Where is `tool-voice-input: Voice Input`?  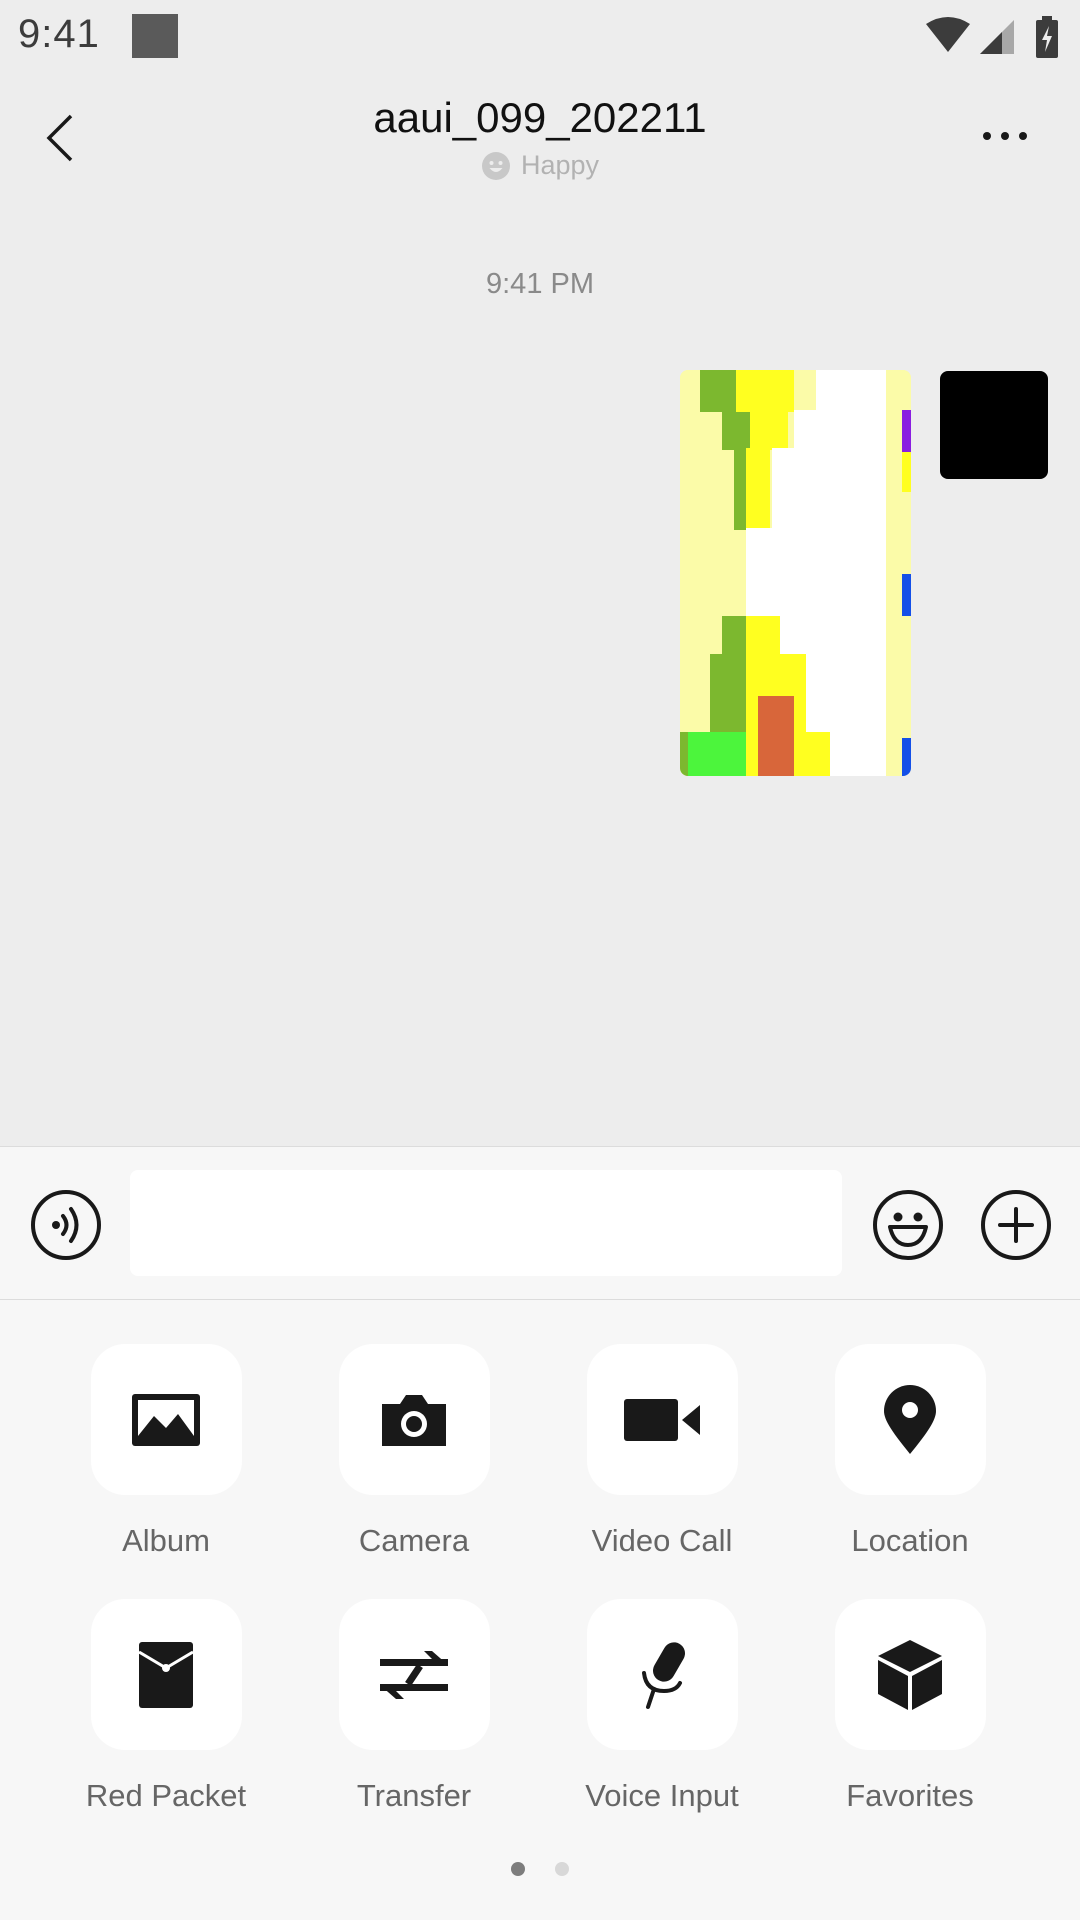 tool-voice-input: Voice Input is located at coordinates (662, 1706).